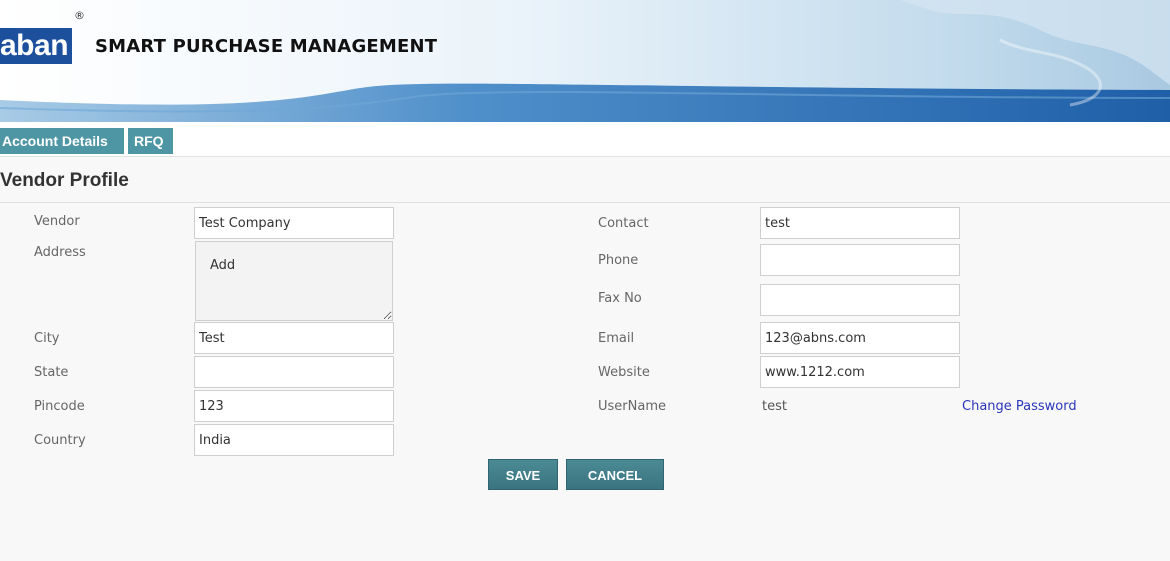  What do you see at coordinates (523, 474) in the screenshot?
I see `save-button: SAVE` at bounding box center [523, 474].